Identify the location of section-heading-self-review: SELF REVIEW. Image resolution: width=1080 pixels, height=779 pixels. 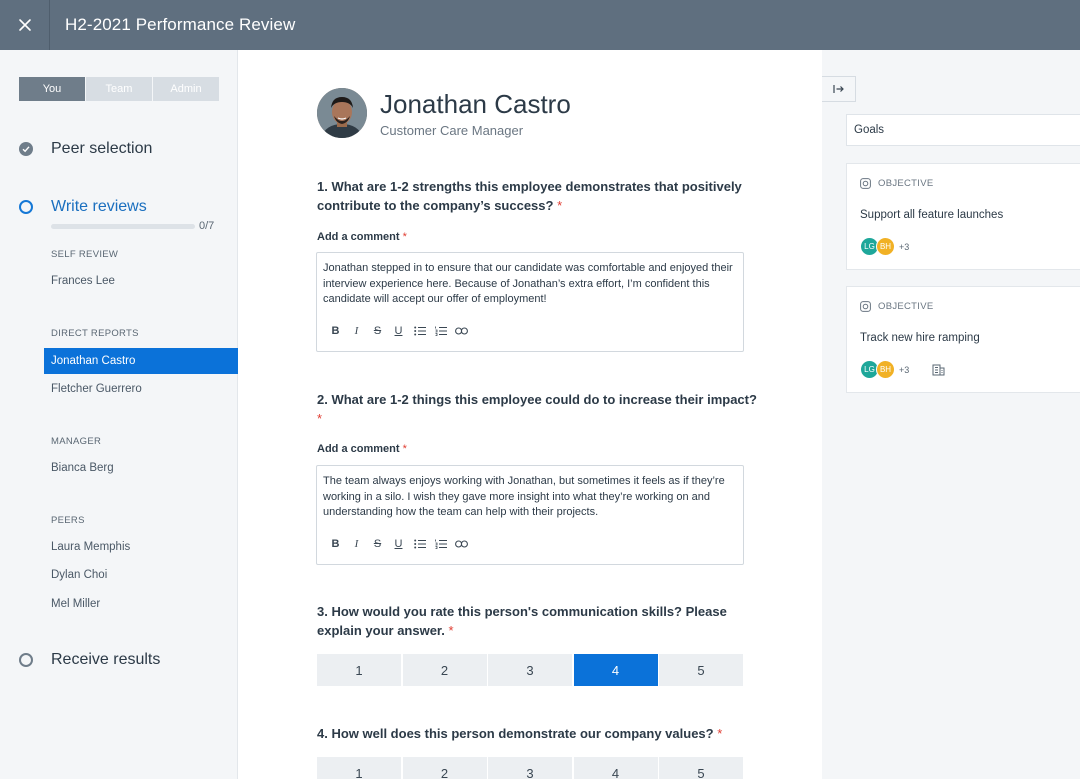
(85, 254).